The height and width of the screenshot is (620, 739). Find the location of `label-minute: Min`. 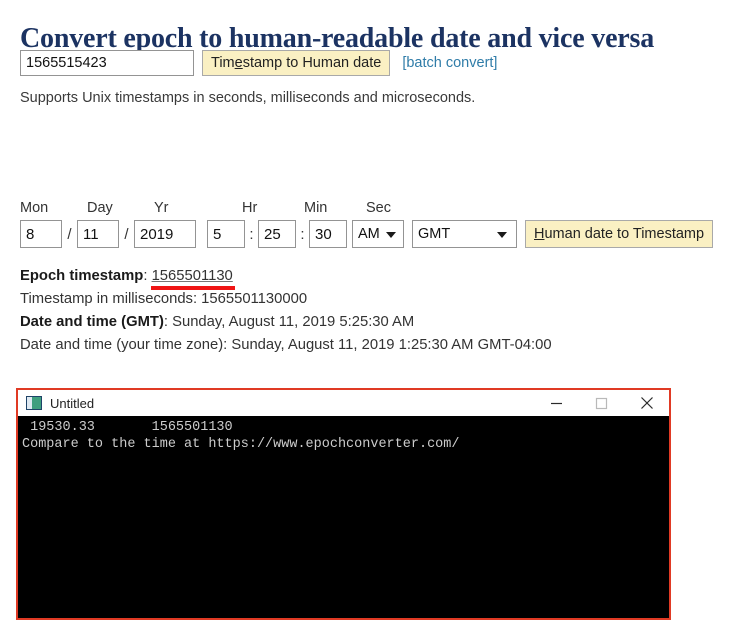

label-minute: Min is located at coordinates (316, 208).